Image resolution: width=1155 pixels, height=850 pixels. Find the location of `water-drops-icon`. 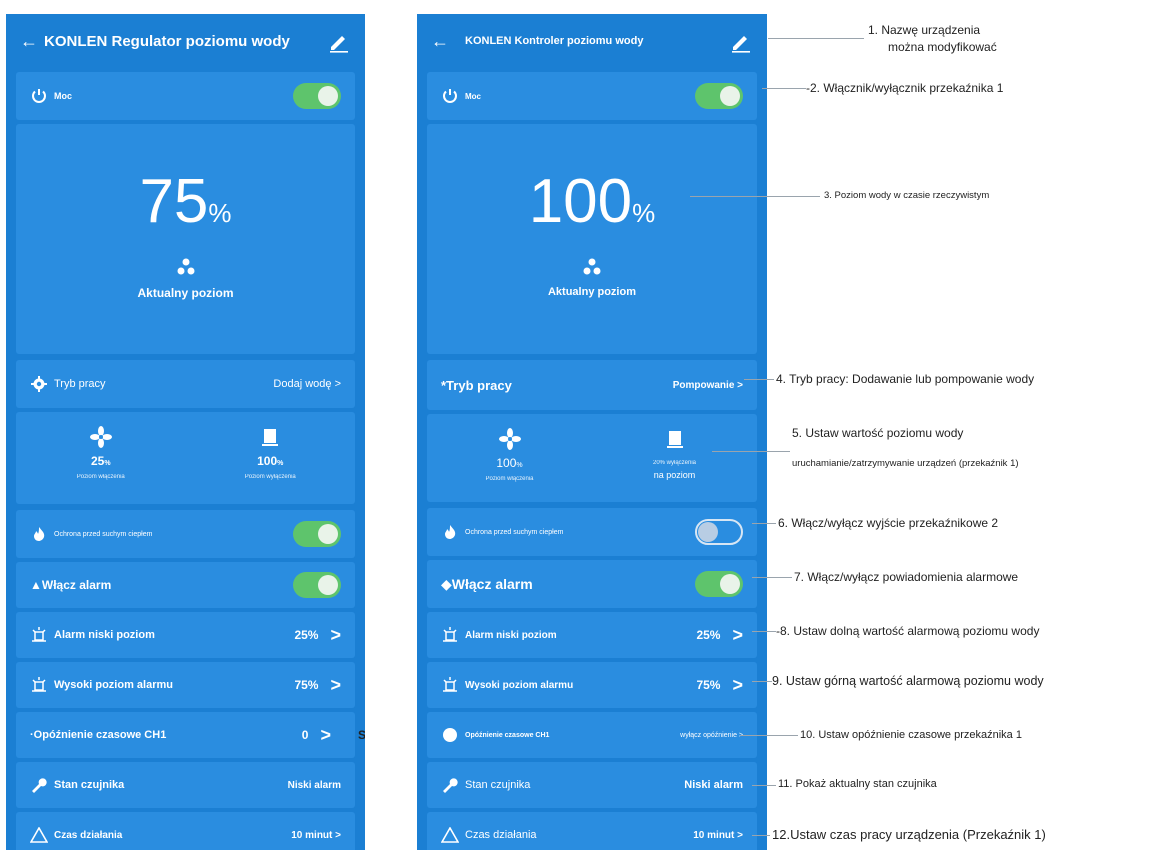

water-drops-icon is located at coordinates (185, 269).